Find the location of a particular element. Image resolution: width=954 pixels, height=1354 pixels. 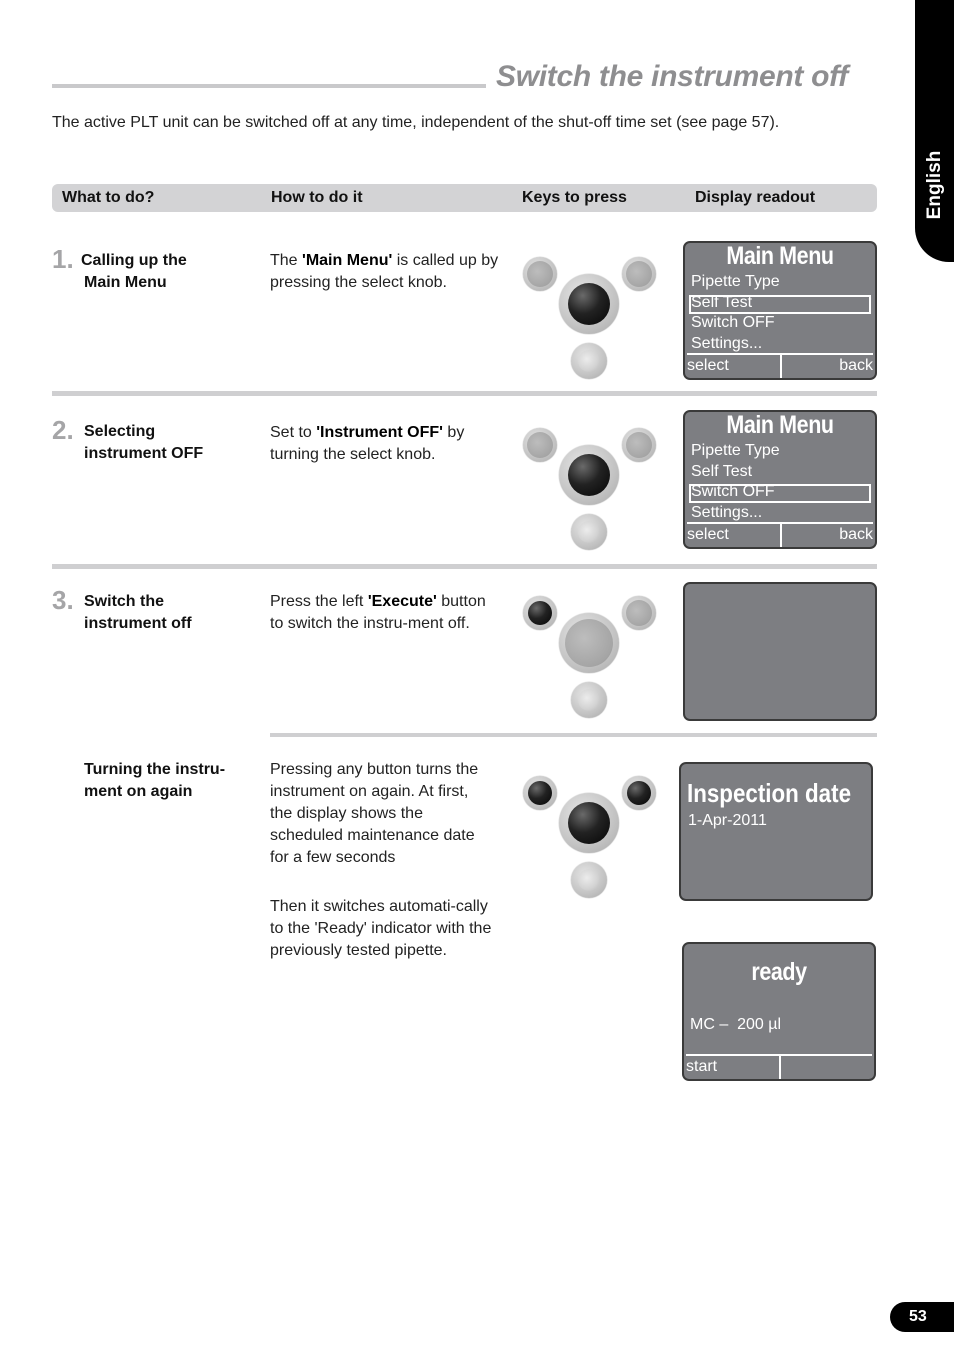

step-title: Turning the instru- ment on again is located at coordinates (154, 781).